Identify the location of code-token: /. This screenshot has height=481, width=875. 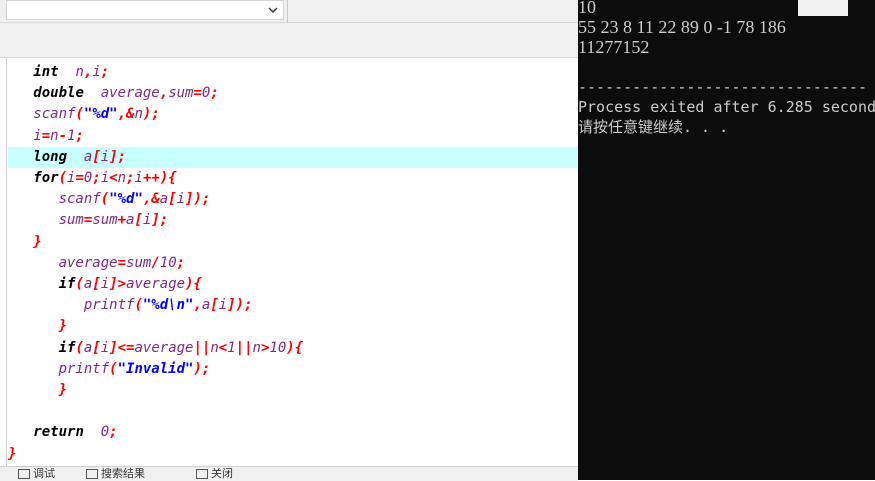
(155, 262).